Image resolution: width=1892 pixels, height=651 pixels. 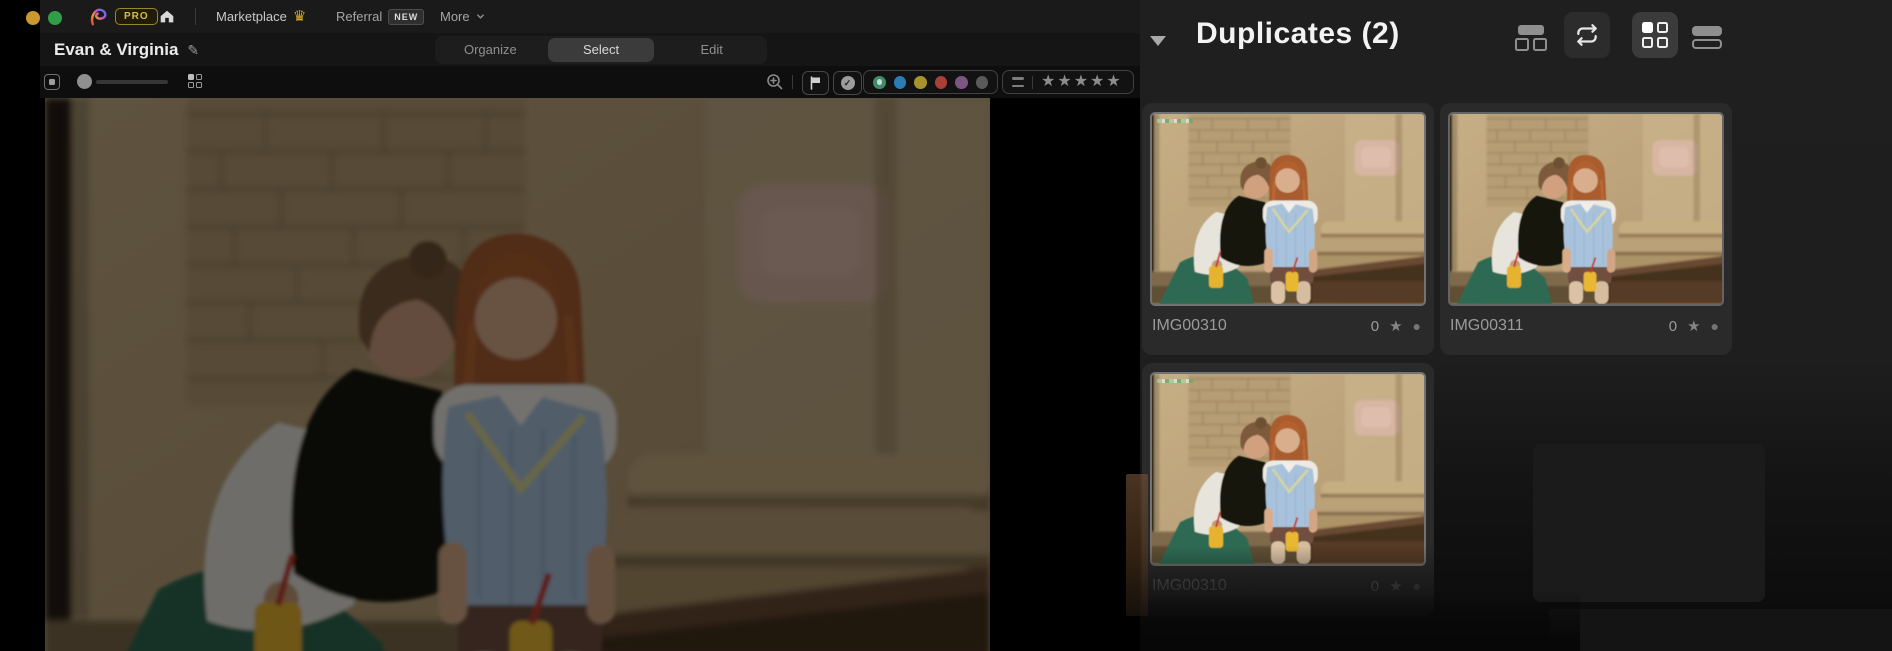 I want to click on collapse-chevron-icon, so click(x=1158, y=41).